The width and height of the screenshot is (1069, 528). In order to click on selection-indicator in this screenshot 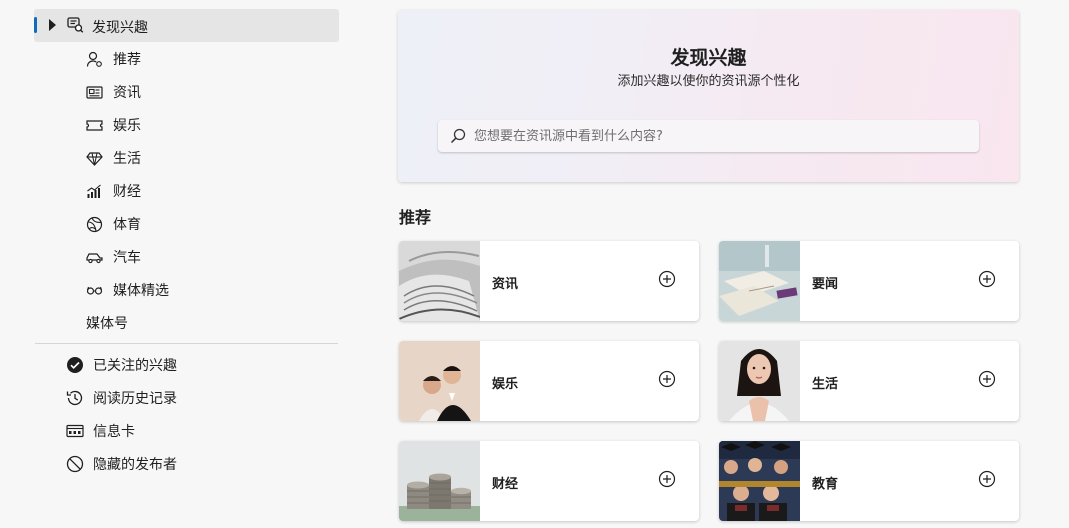, I will do `click(35, 25)`.